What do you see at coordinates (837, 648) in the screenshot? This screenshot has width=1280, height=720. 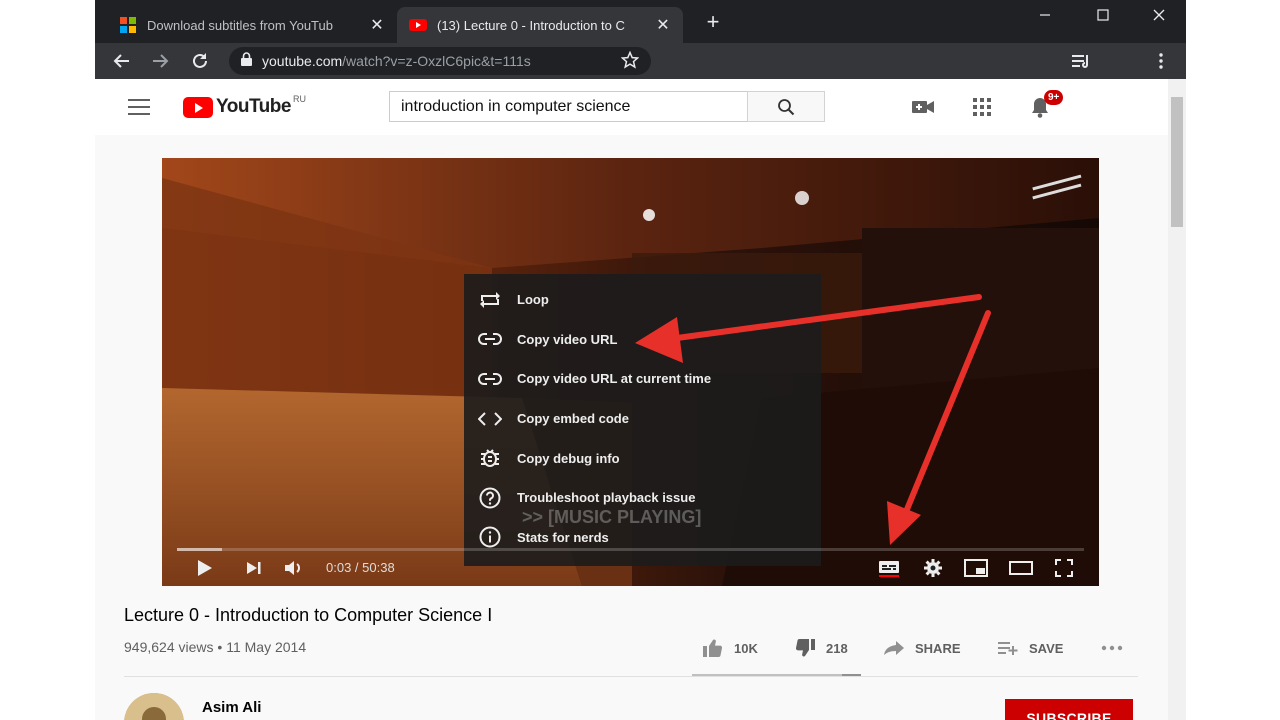 I see `dislike-count: 218` at bounding box center [837, 648].